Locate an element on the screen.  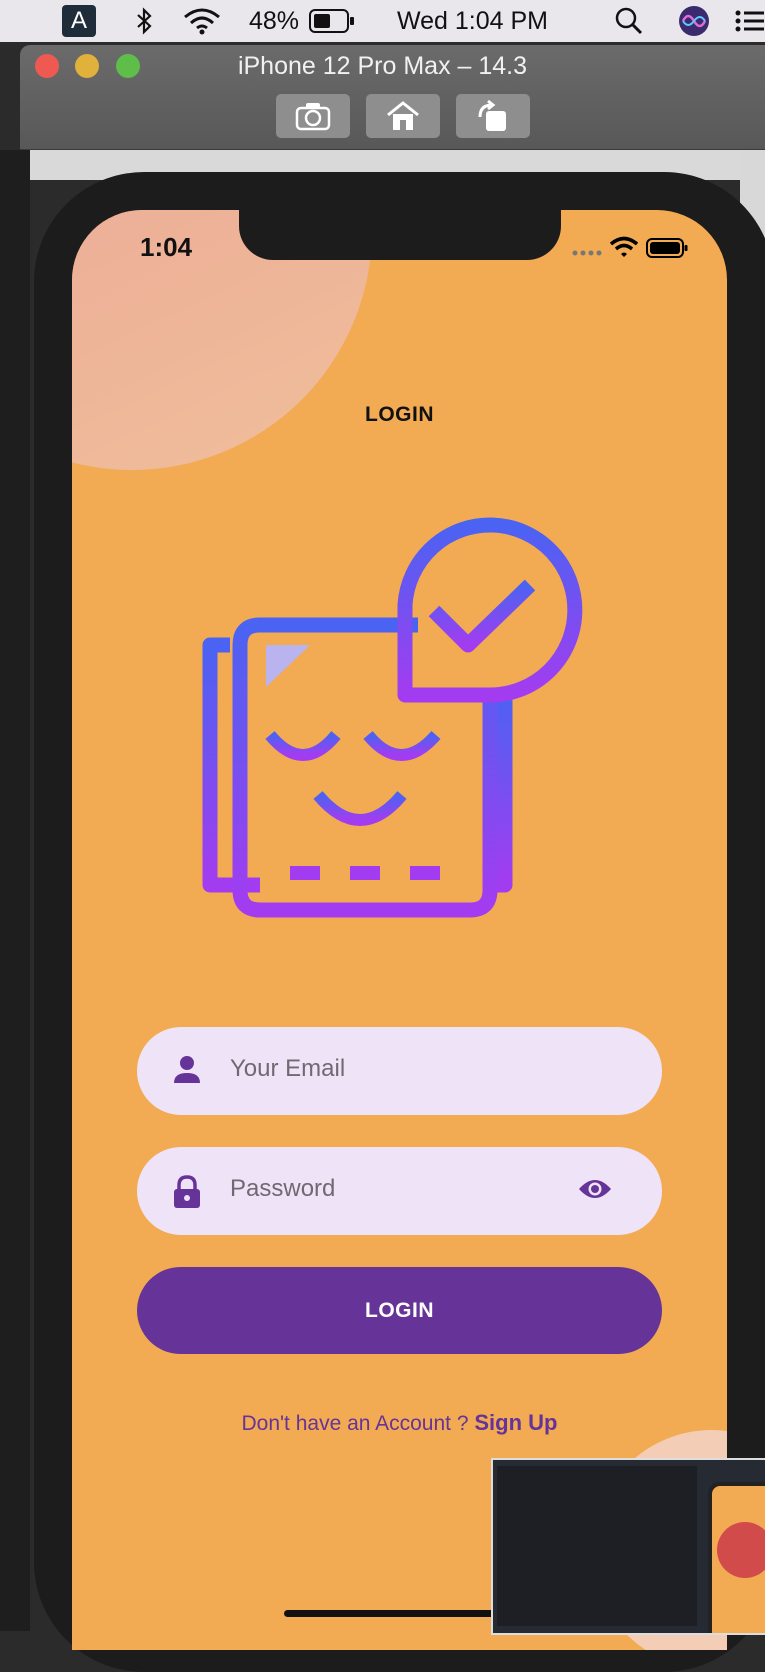
notification-center-icon is located at coordinates (749, 21).